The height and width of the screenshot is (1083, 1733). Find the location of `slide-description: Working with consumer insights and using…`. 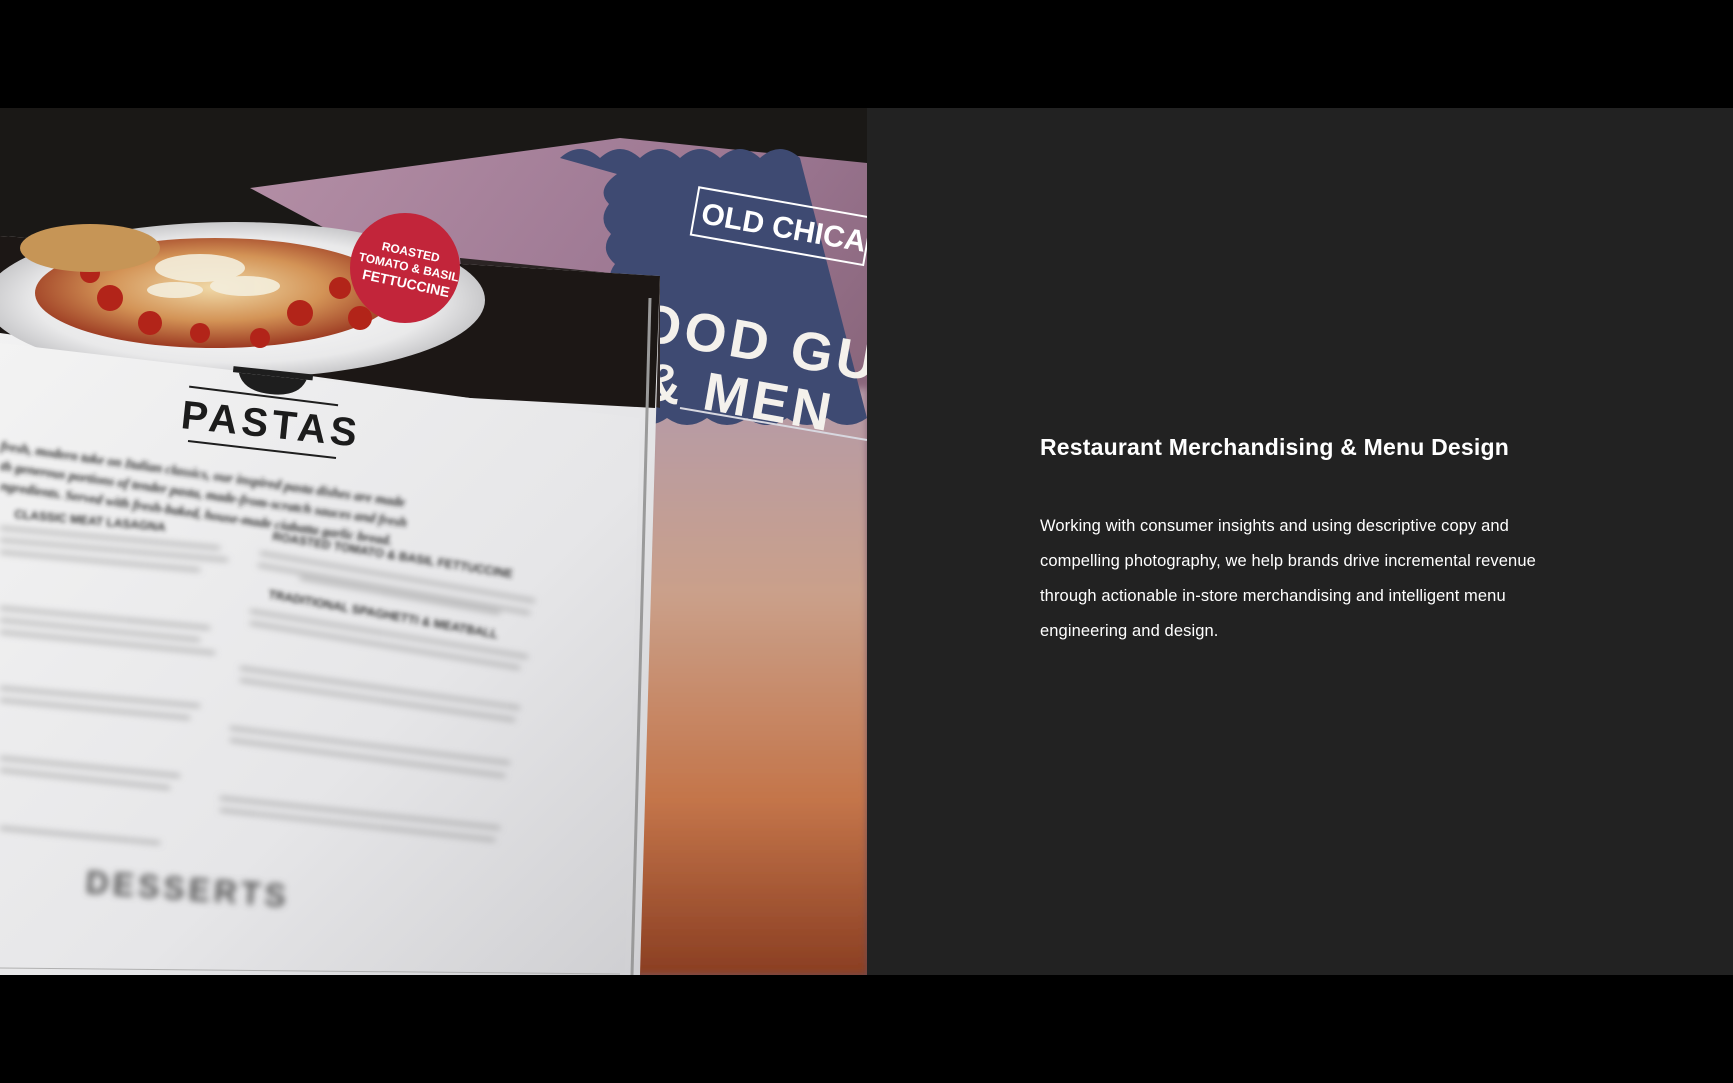

slide-description: Working with consumer insights and using… is located at coordinates (1288, 578).